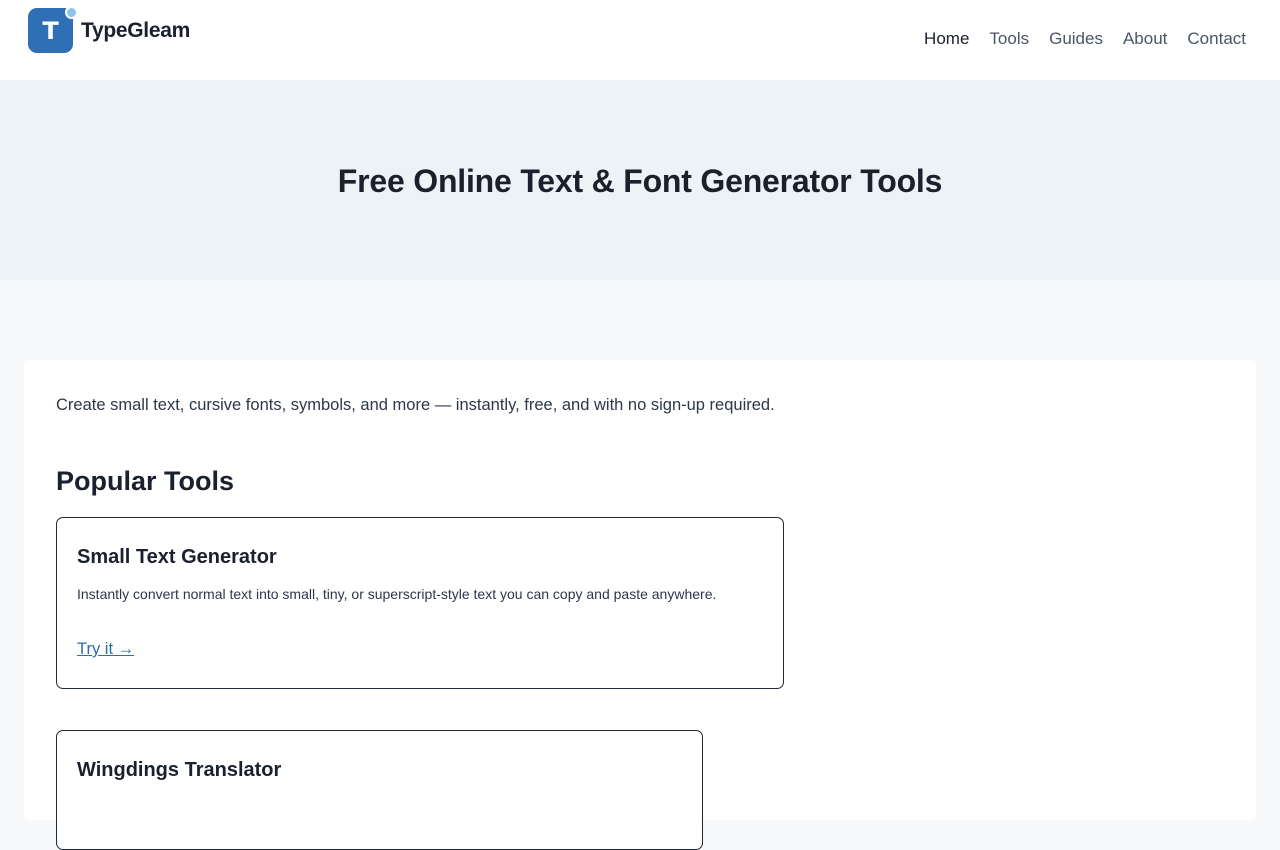 The width and height of the screenshot is (1280, 850). I want to click on nav-contact: Contact, so click(1216, 39).